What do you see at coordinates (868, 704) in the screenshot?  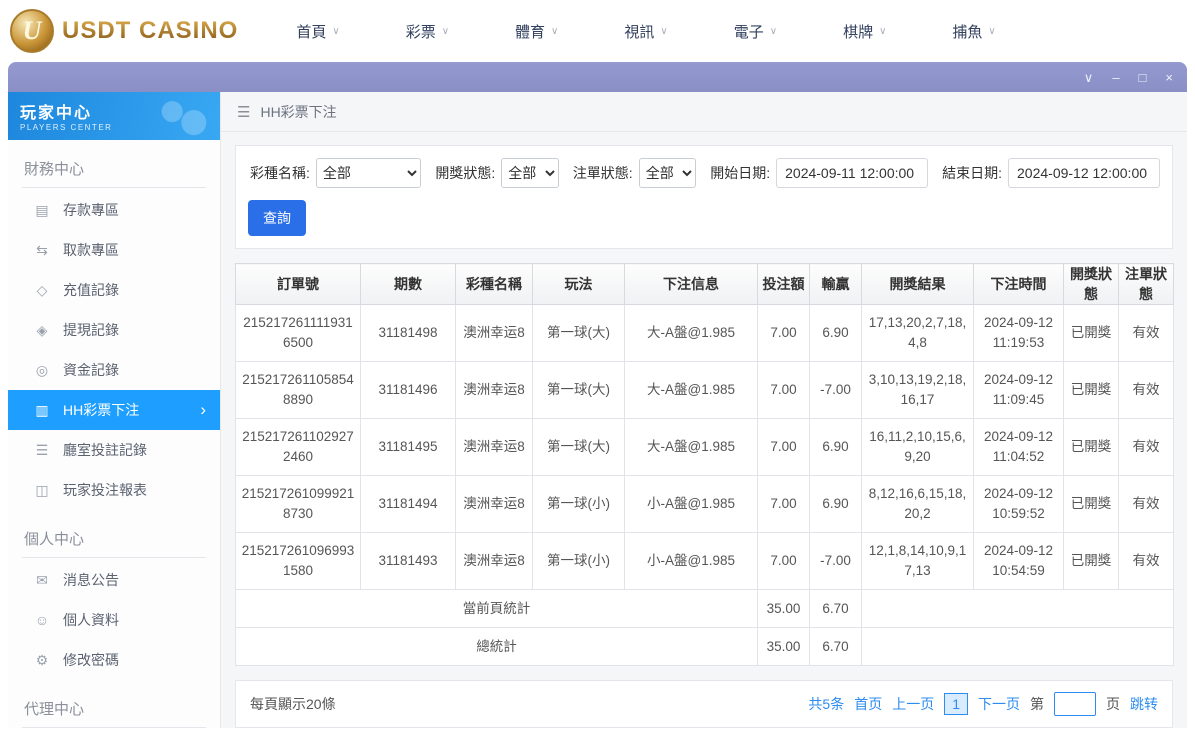 I see `first-page-link: 首页` at bounding box center [868, 704].